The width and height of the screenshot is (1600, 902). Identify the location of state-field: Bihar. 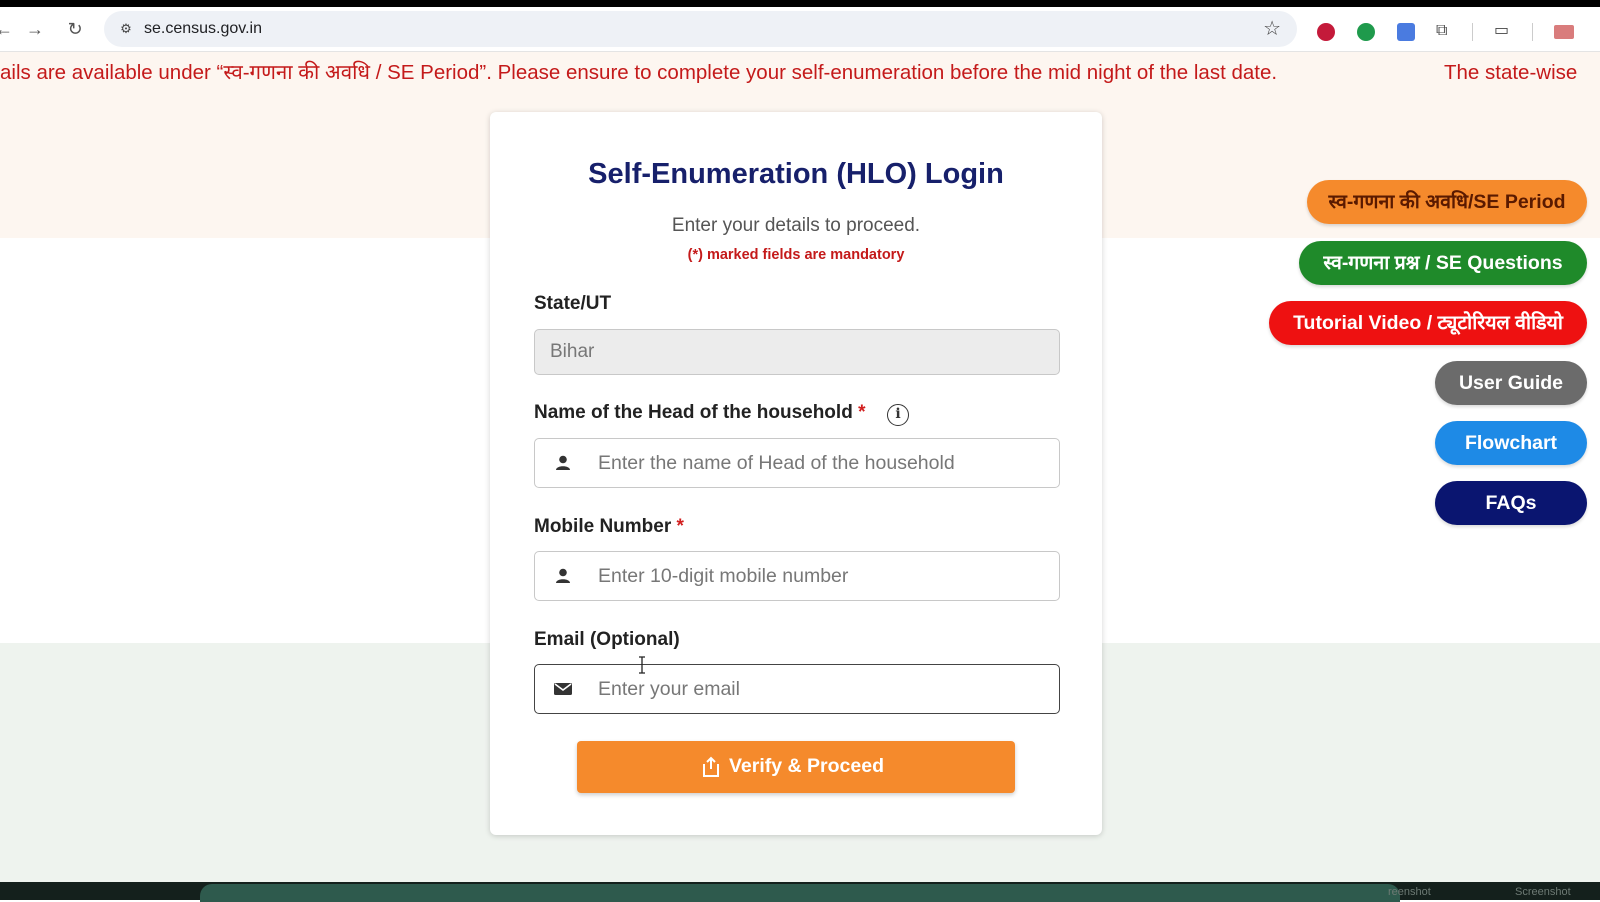
(797, 352).